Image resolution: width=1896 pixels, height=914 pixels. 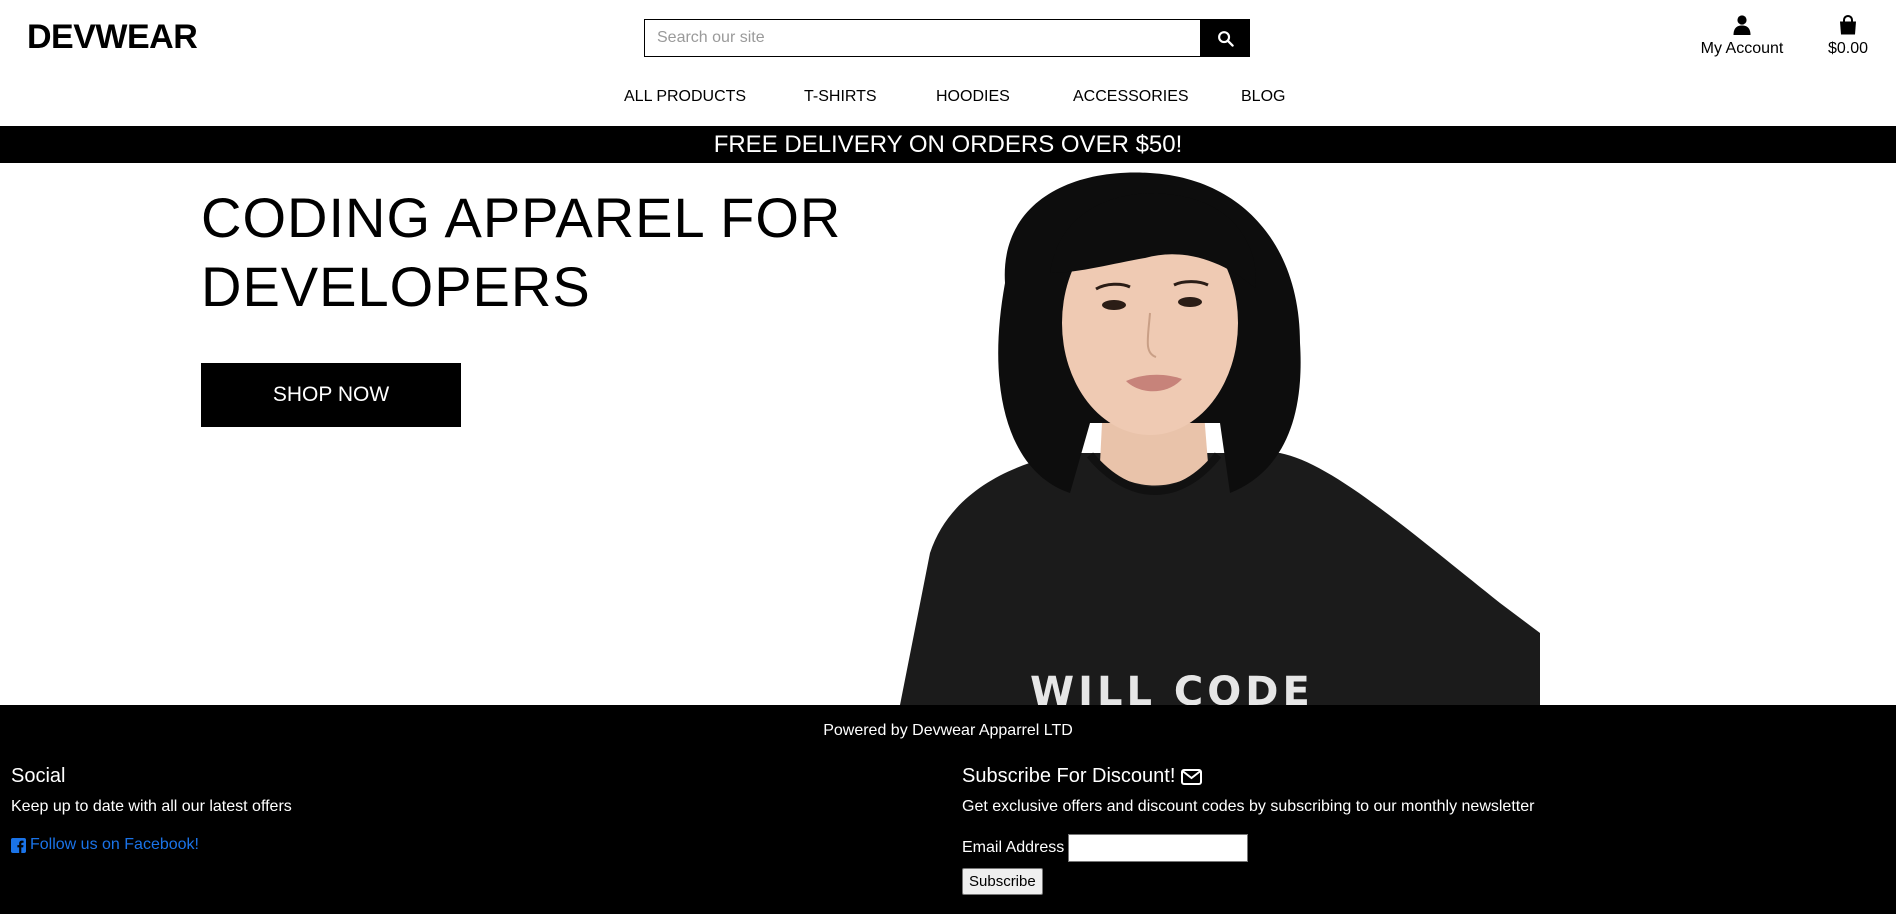 What do you see at coordinates (1172, 687) in the screenshot?
I see `shirt-print-text: WILL CODE` at bounding box center [1172, 687].